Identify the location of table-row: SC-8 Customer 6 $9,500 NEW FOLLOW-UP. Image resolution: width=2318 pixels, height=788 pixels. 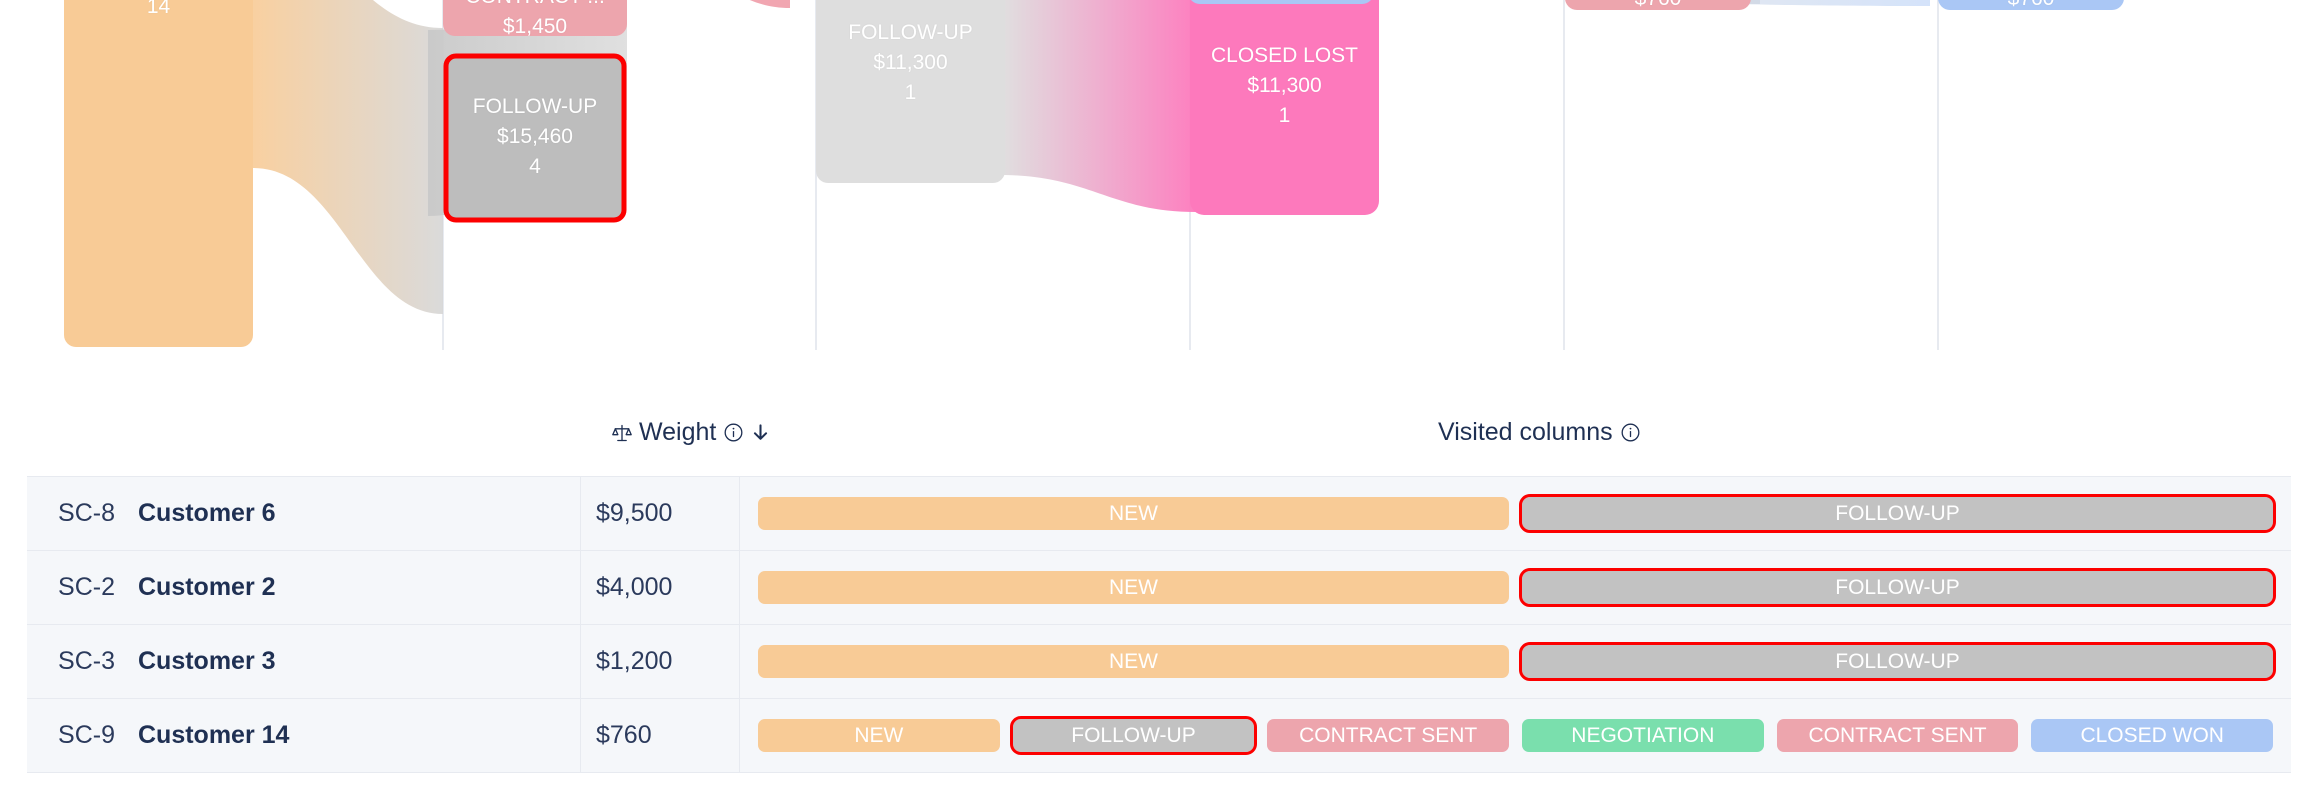
(1159, 514).